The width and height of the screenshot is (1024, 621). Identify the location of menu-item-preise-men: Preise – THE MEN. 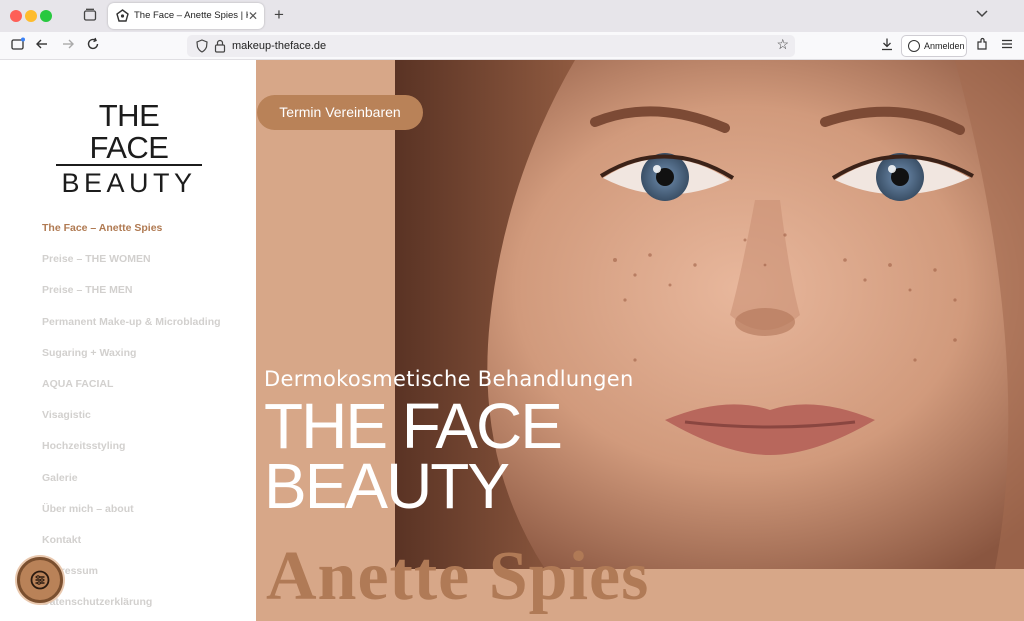
(131, 297).